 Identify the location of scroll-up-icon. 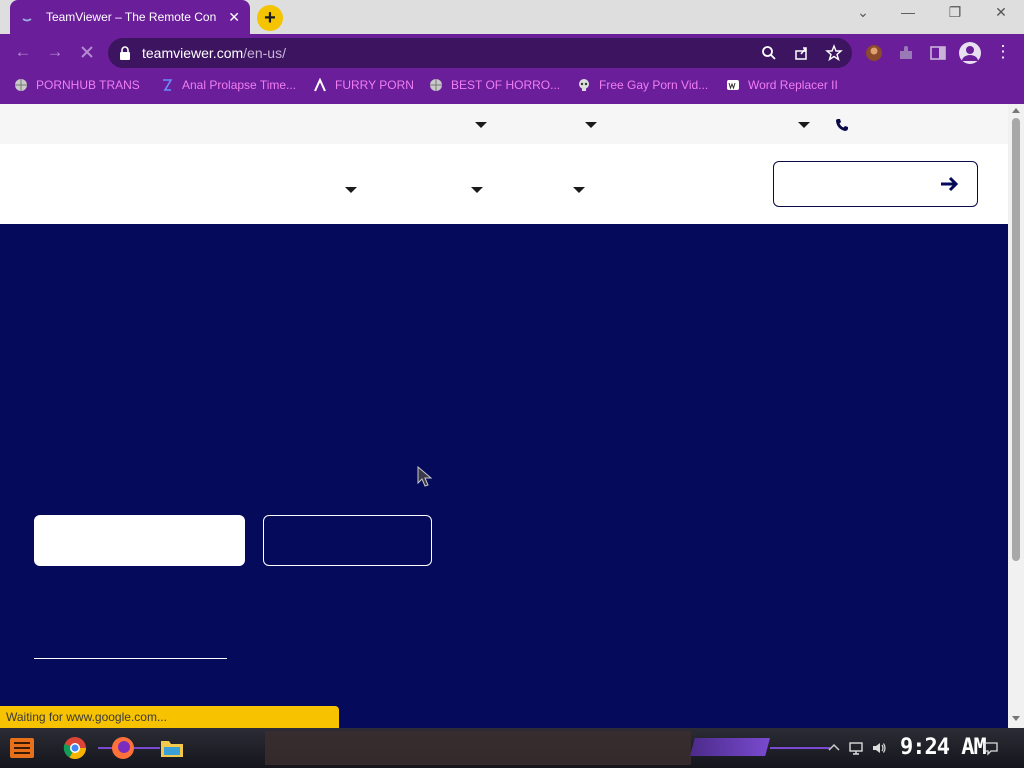
(1016, 110).